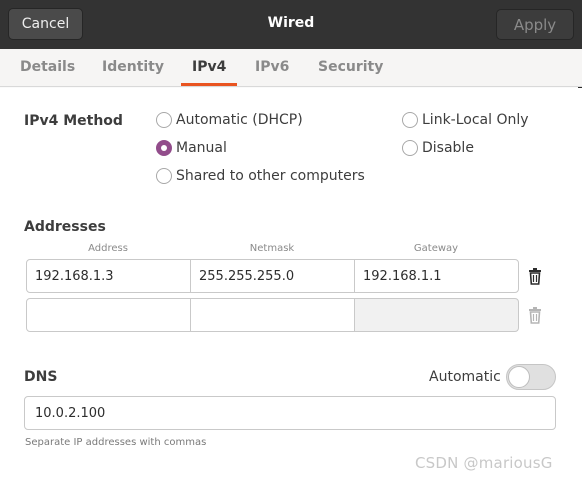  I want to click on dns-input: 10.0.2.100, so click(290, 413).